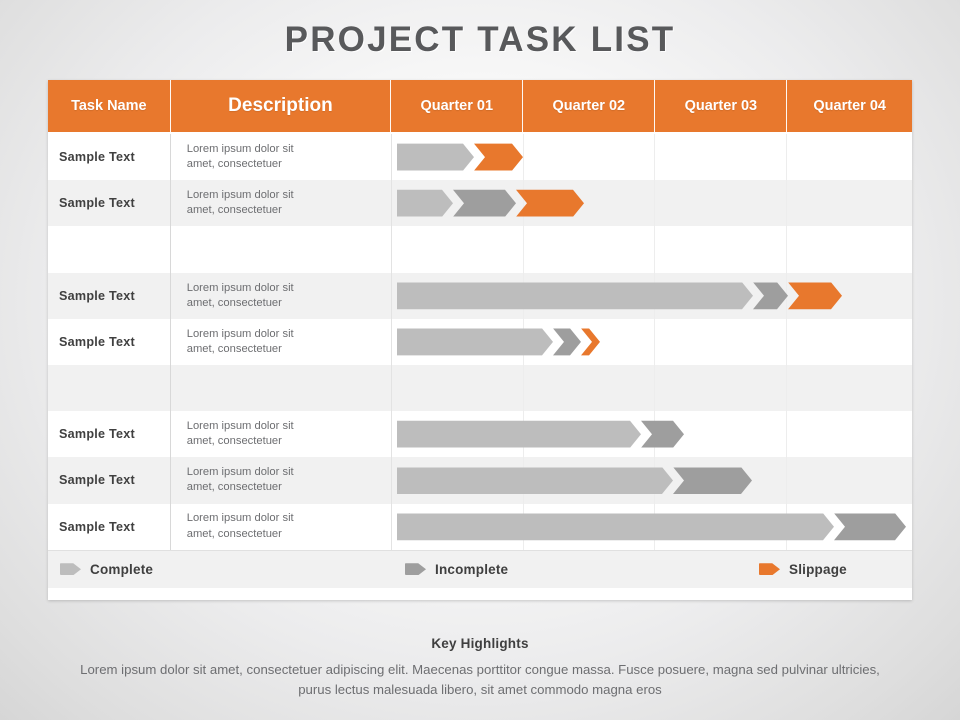 The image size is (960, 720). I want to click on legend-item-slippage: Slippage, so click(803, 569).